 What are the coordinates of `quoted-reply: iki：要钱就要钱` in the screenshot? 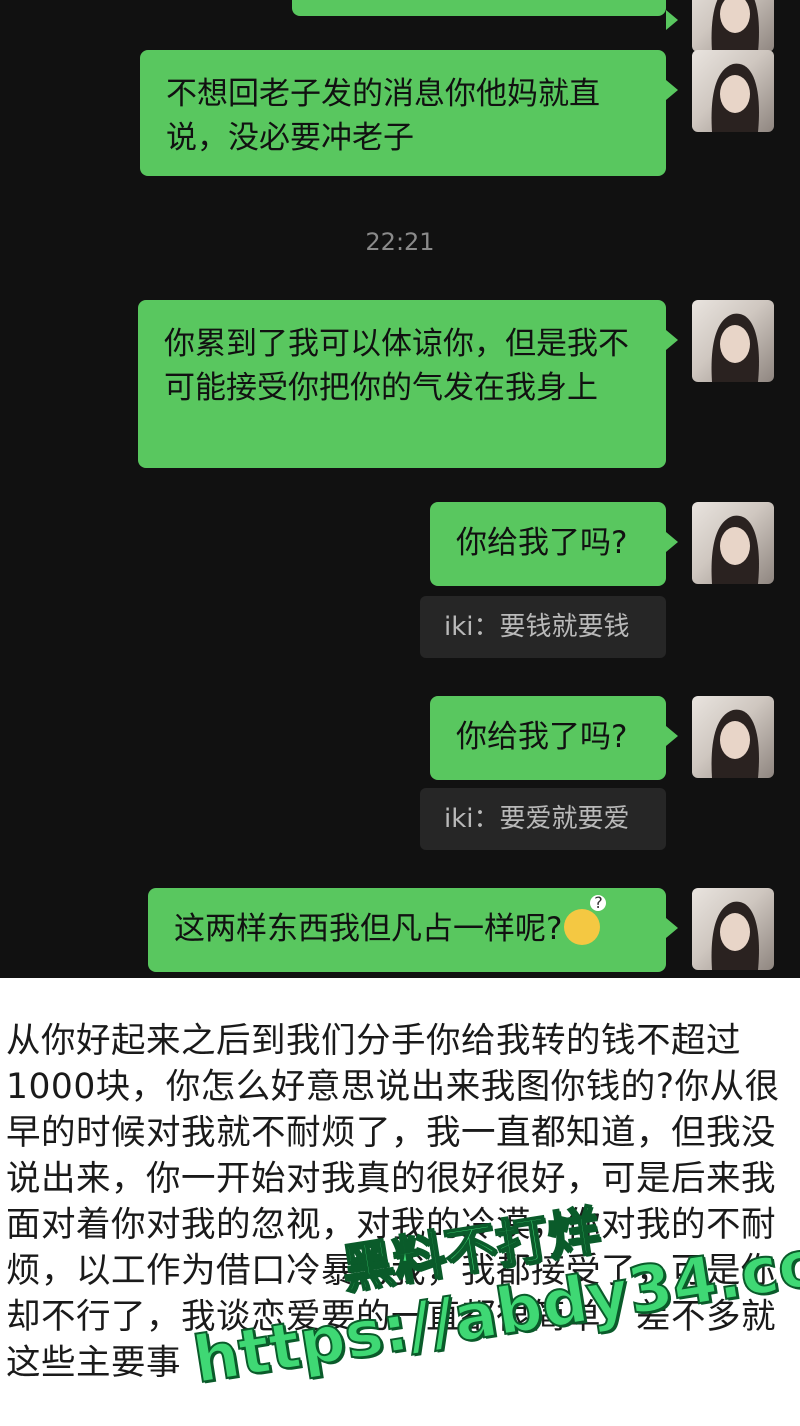 It's located at (543, 627).